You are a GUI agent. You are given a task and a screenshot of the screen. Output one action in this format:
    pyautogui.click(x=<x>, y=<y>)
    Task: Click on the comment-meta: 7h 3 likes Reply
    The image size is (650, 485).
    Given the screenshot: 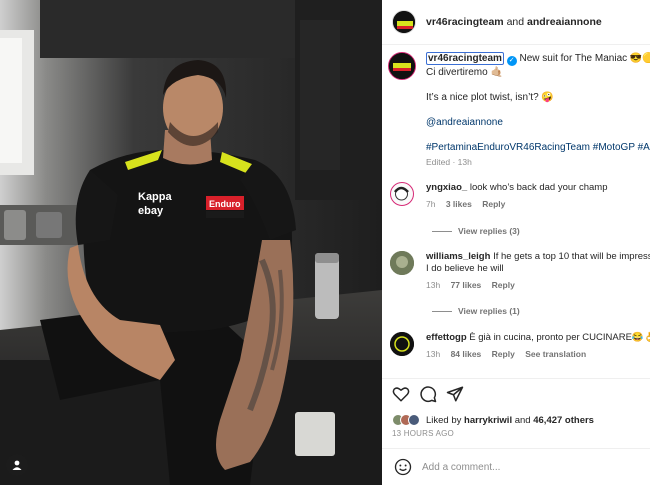 What is the action you would take?
    pyautogui.click(x=538, y=204)
    